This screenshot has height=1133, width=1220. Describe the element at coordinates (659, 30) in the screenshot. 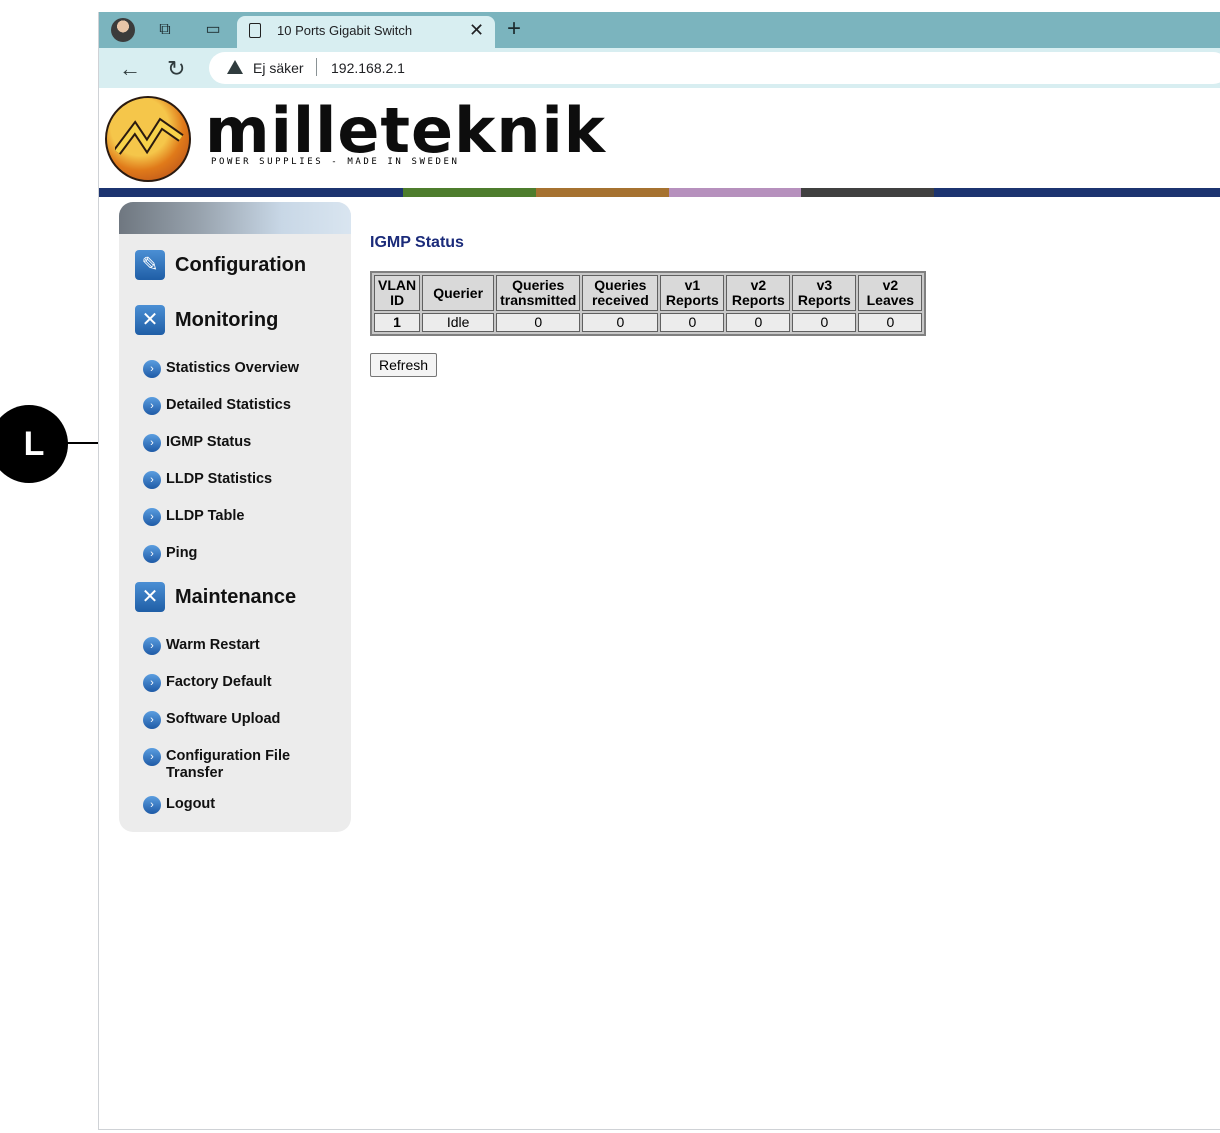

I see `tab-strip: ⧉ ▭ 10 Ports Gigabit Switch ✕ +` at that location.